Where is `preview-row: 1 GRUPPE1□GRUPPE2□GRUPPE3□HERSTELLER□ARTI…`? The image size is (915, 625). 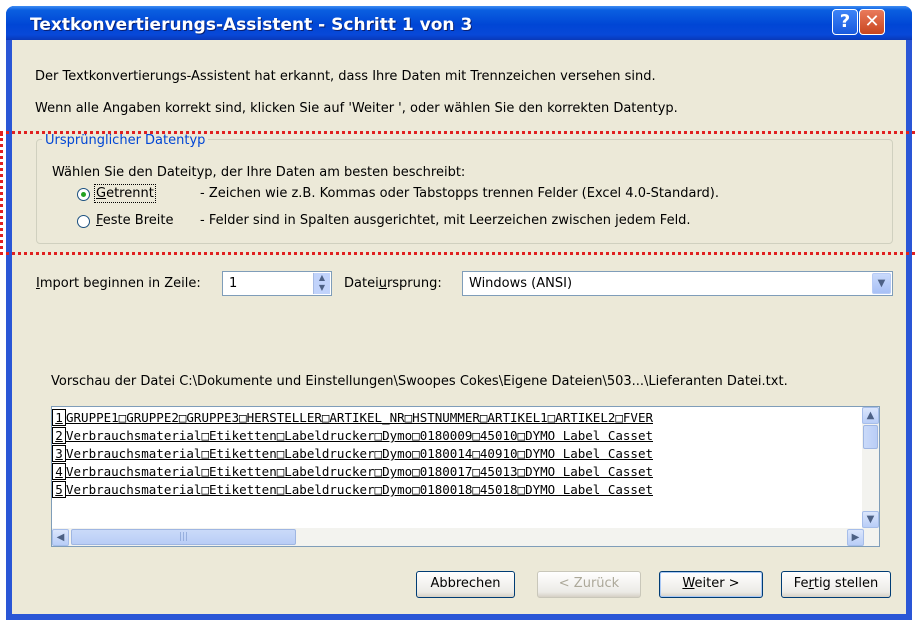 preview-row: 1 GRUPPE1□GRUPPE2□GRUPPE3□HERSTELLER□ARTI… is located at coordinates (456, 418).